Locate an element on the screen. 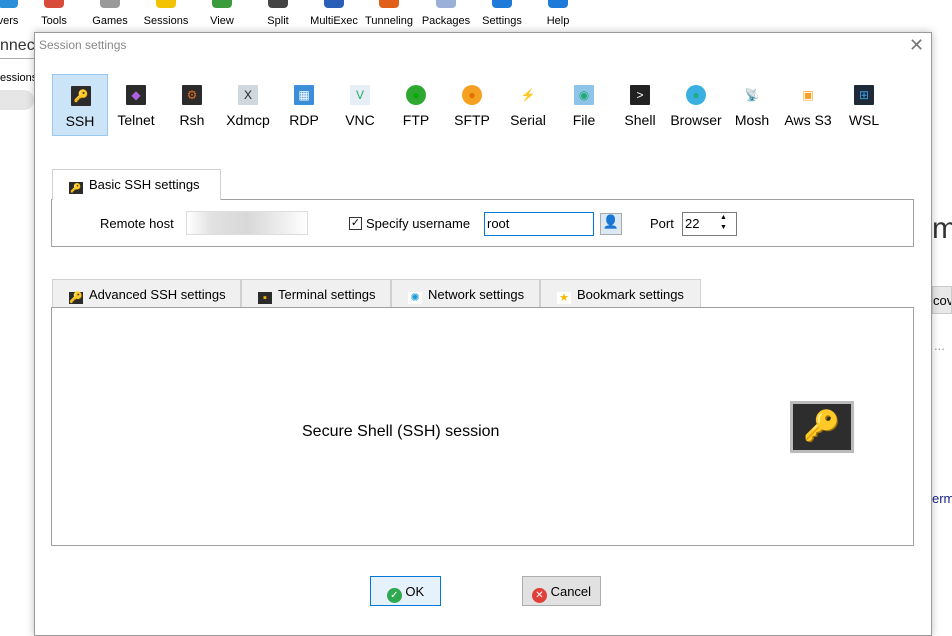 The image size is (952, 636). file-monitor-icon: ◉ is located at coordinates (584, 95).